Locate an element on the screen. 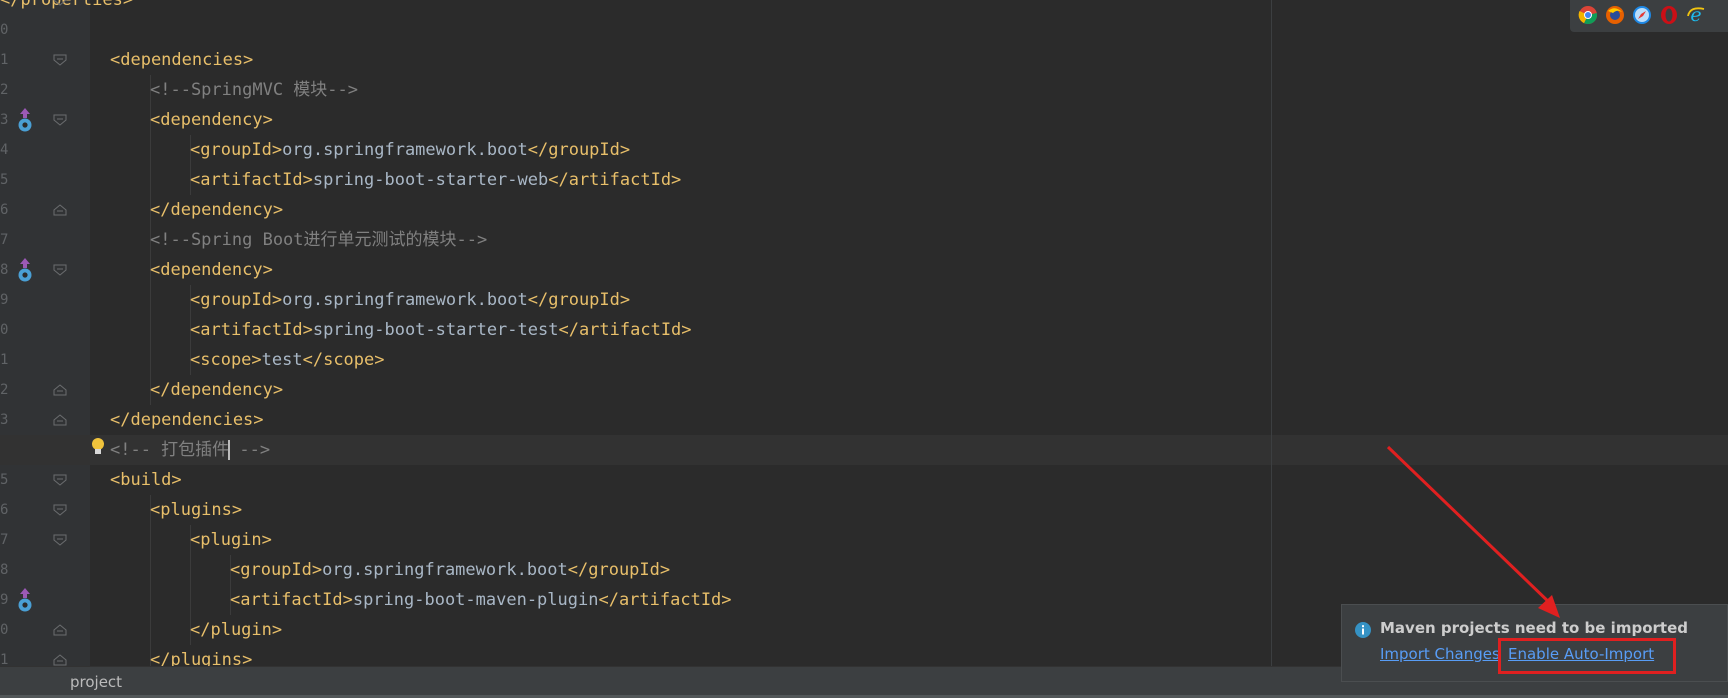 This screenshot has width=1728, height=698. code-line-text: <!-- 打包插件 --> is located at coordinates (190, 450).